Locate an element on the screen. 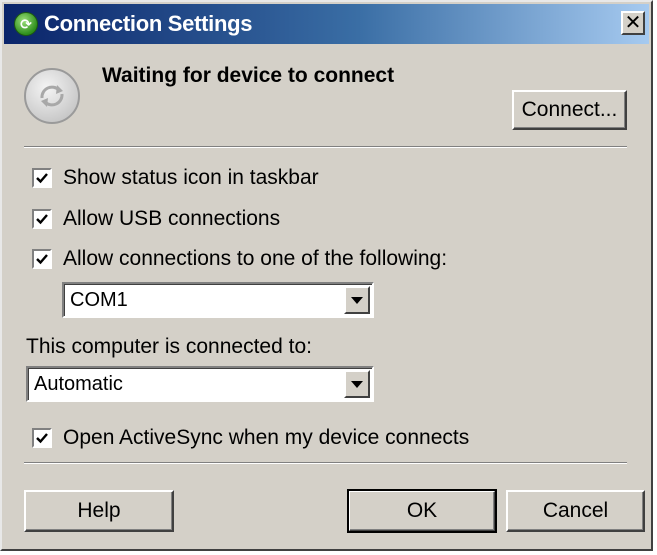 The image size is (657, 555). allow-usb-label: Allow USB connections is located at coordinates (172, 218).